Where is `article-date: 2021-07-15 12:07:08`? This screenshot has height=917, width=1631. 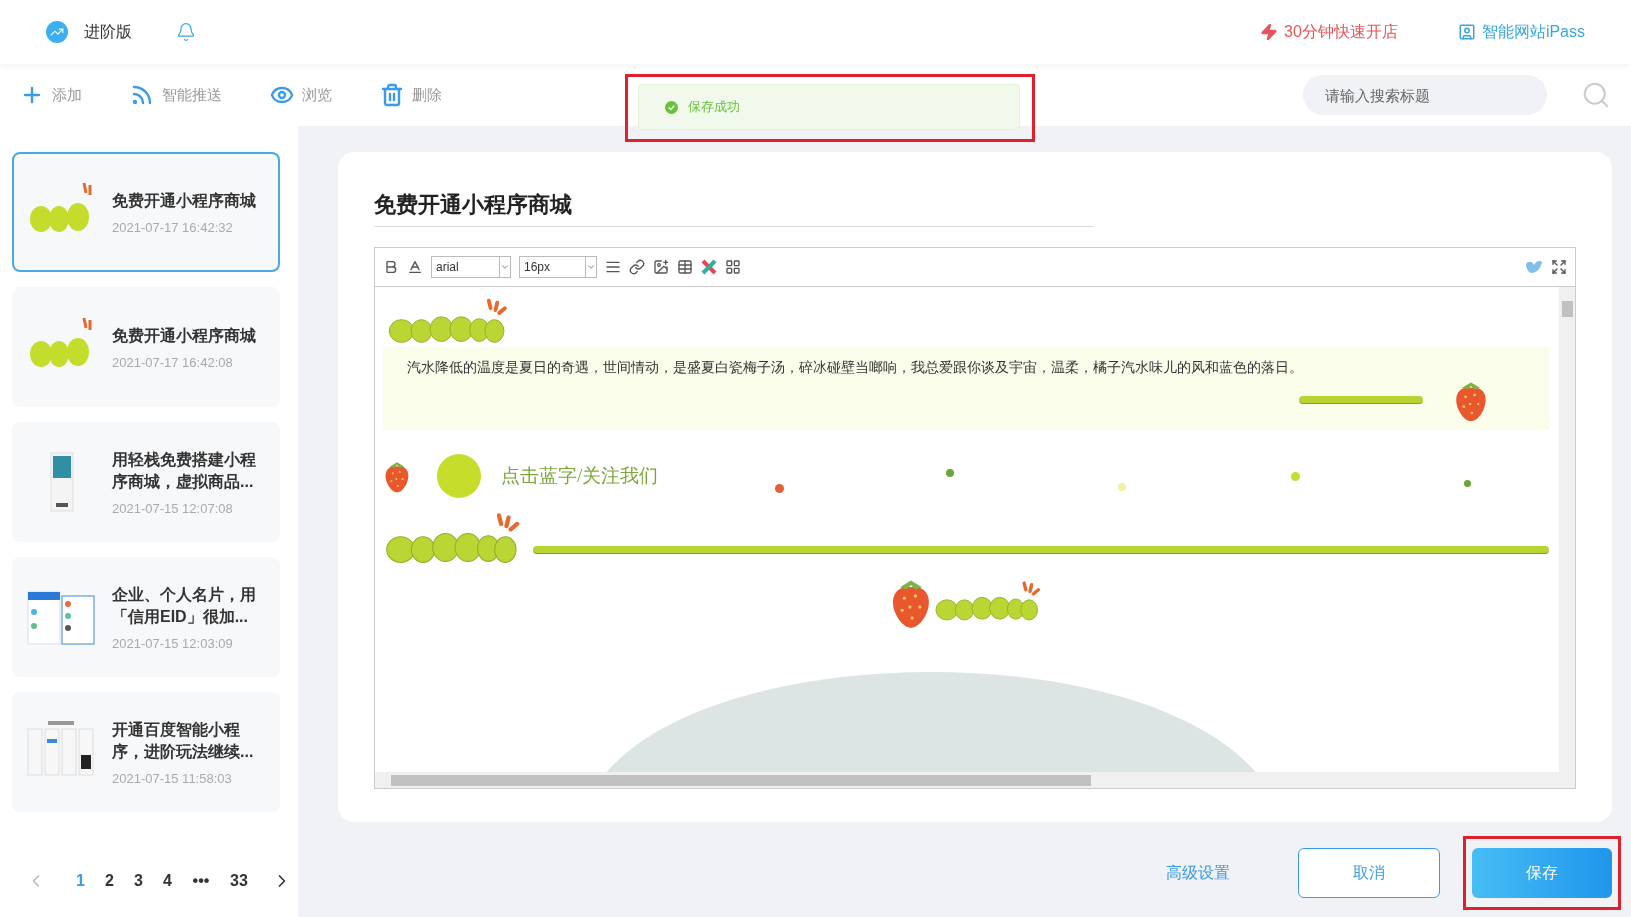
article-date: 2021-07-15 12:07:08 is located at coordinates (173, 508).